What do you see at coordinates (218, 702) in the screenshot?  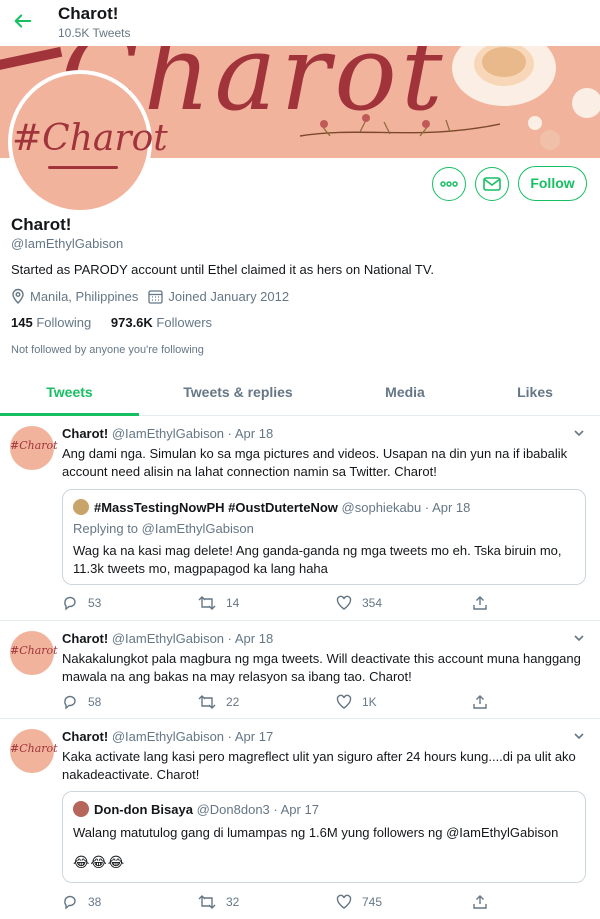 I see `retweet-action: 22` at bounding box center [218, 702].